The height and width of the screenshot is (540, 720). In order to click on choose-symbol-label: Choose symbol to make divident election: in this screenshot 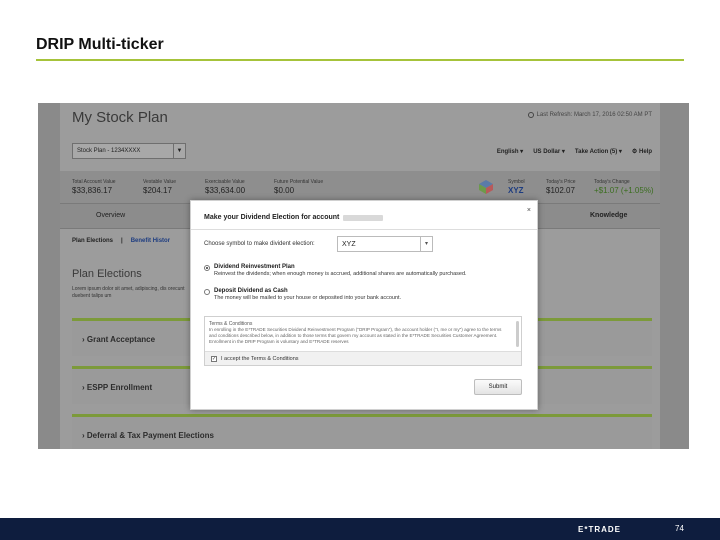, I will do `click(259, 244)`.